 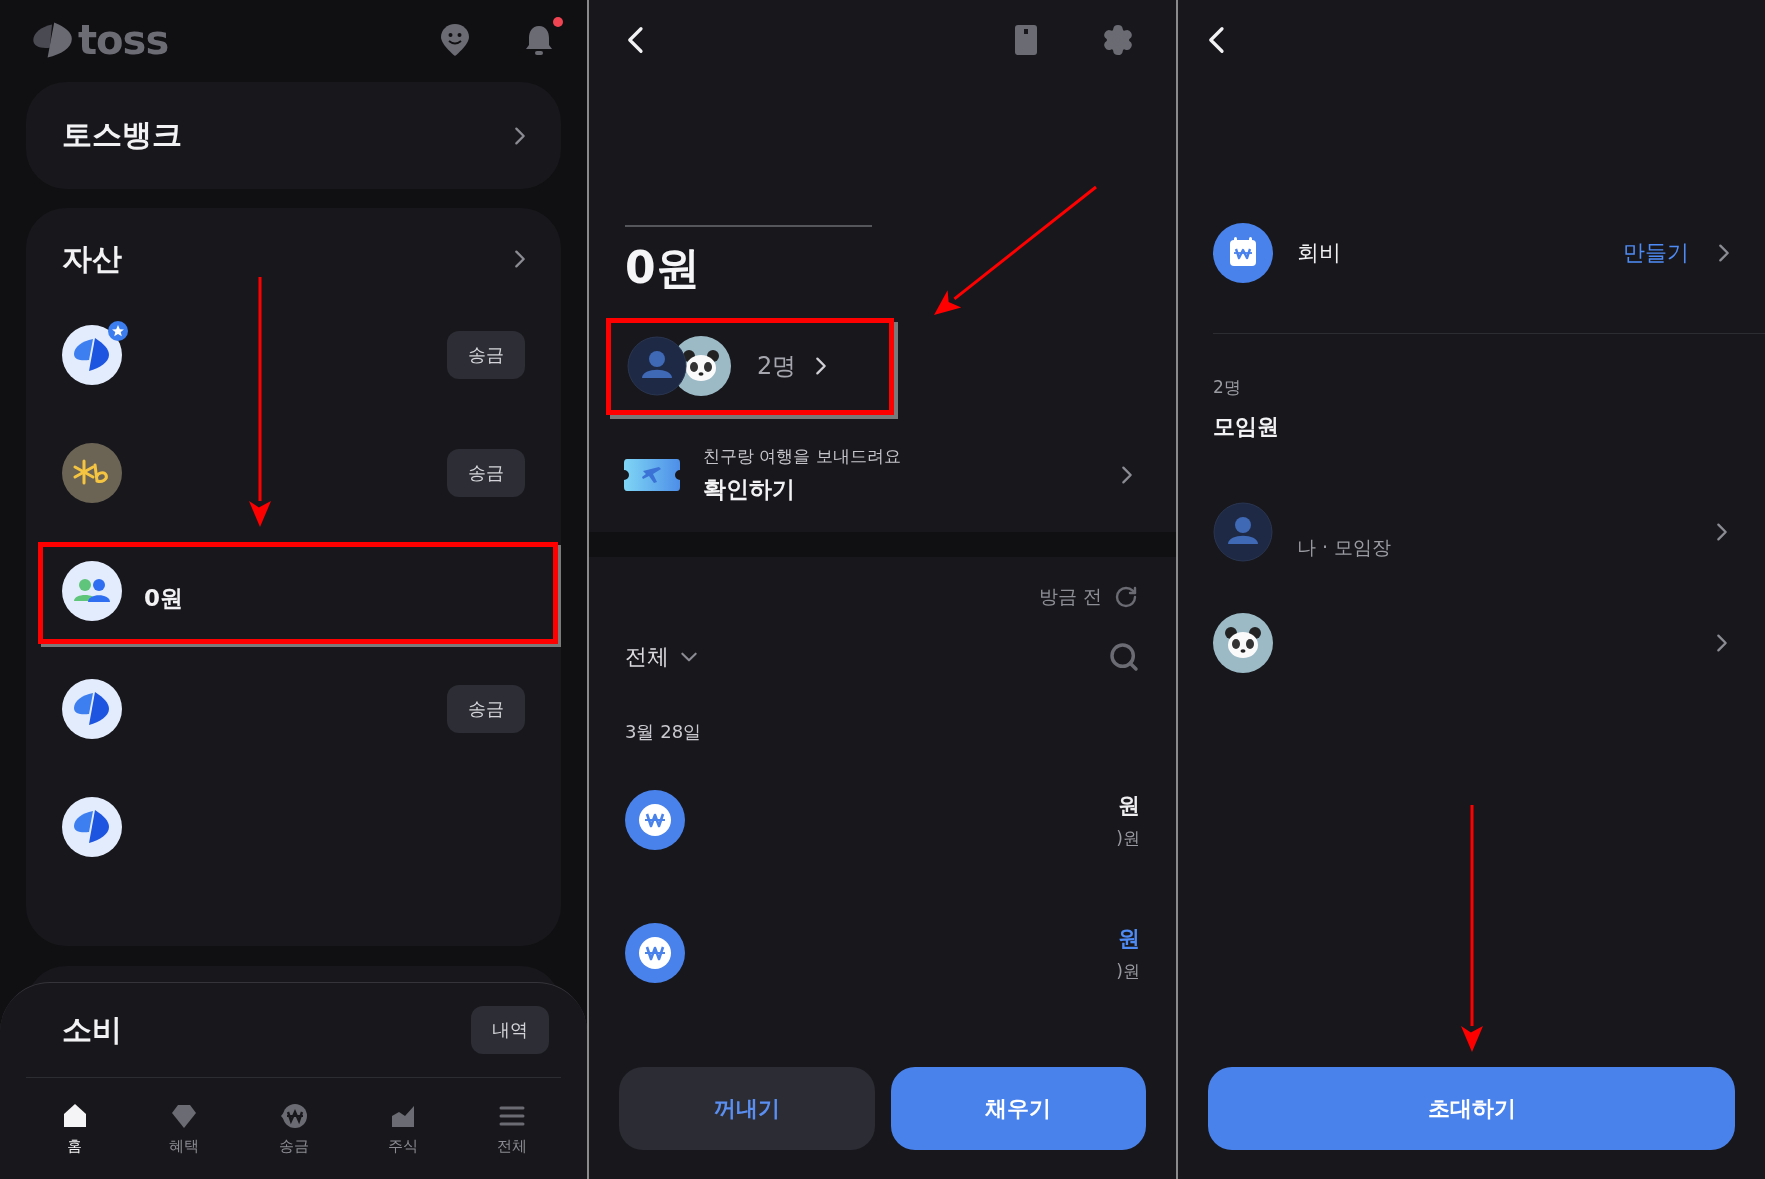 What do you see at coordinates (122, 135) in the screenshot?
I see `card-title: 토스뱅크` at bounding box center [122, 135].